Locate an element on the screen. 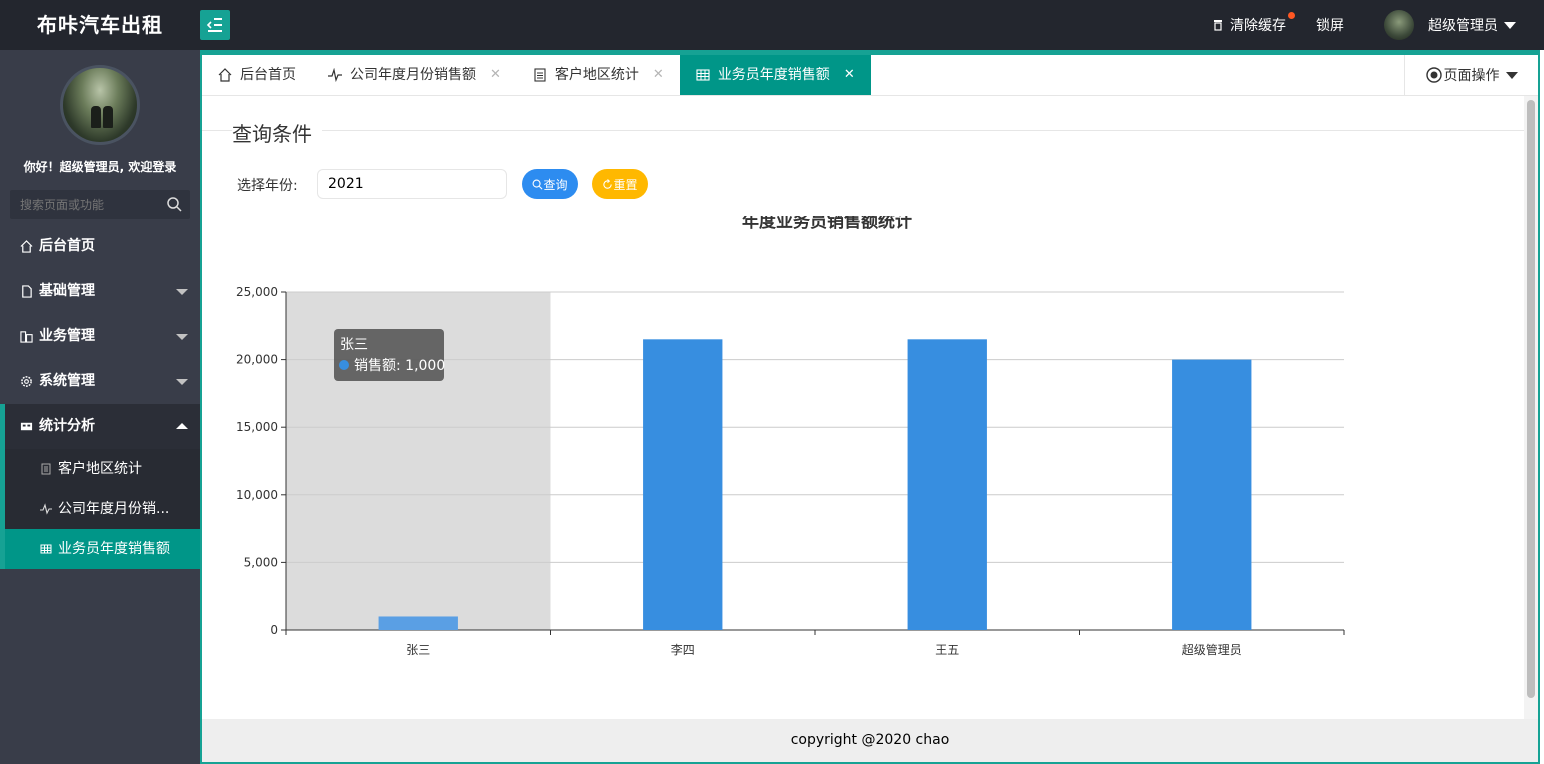 The width and height of the screenshot is (1544, 764). tab-monthly-sales: 公司年度月份销售额 ✕ is located at coordinates (414, 75).